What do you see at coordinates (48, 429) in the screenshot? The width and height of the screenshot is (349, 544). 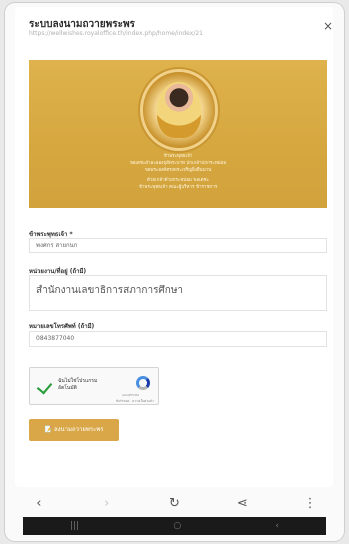 I see `pen-icon: 📝` at bounding box center [48, 429].